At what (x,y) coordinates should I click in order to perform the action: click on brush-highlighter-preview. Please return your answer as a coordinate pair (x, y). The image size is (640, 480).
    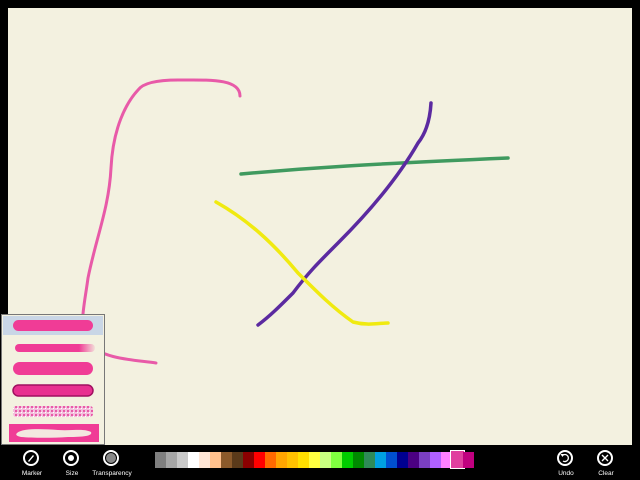
    Looking at the image, I should click on (54, 433).